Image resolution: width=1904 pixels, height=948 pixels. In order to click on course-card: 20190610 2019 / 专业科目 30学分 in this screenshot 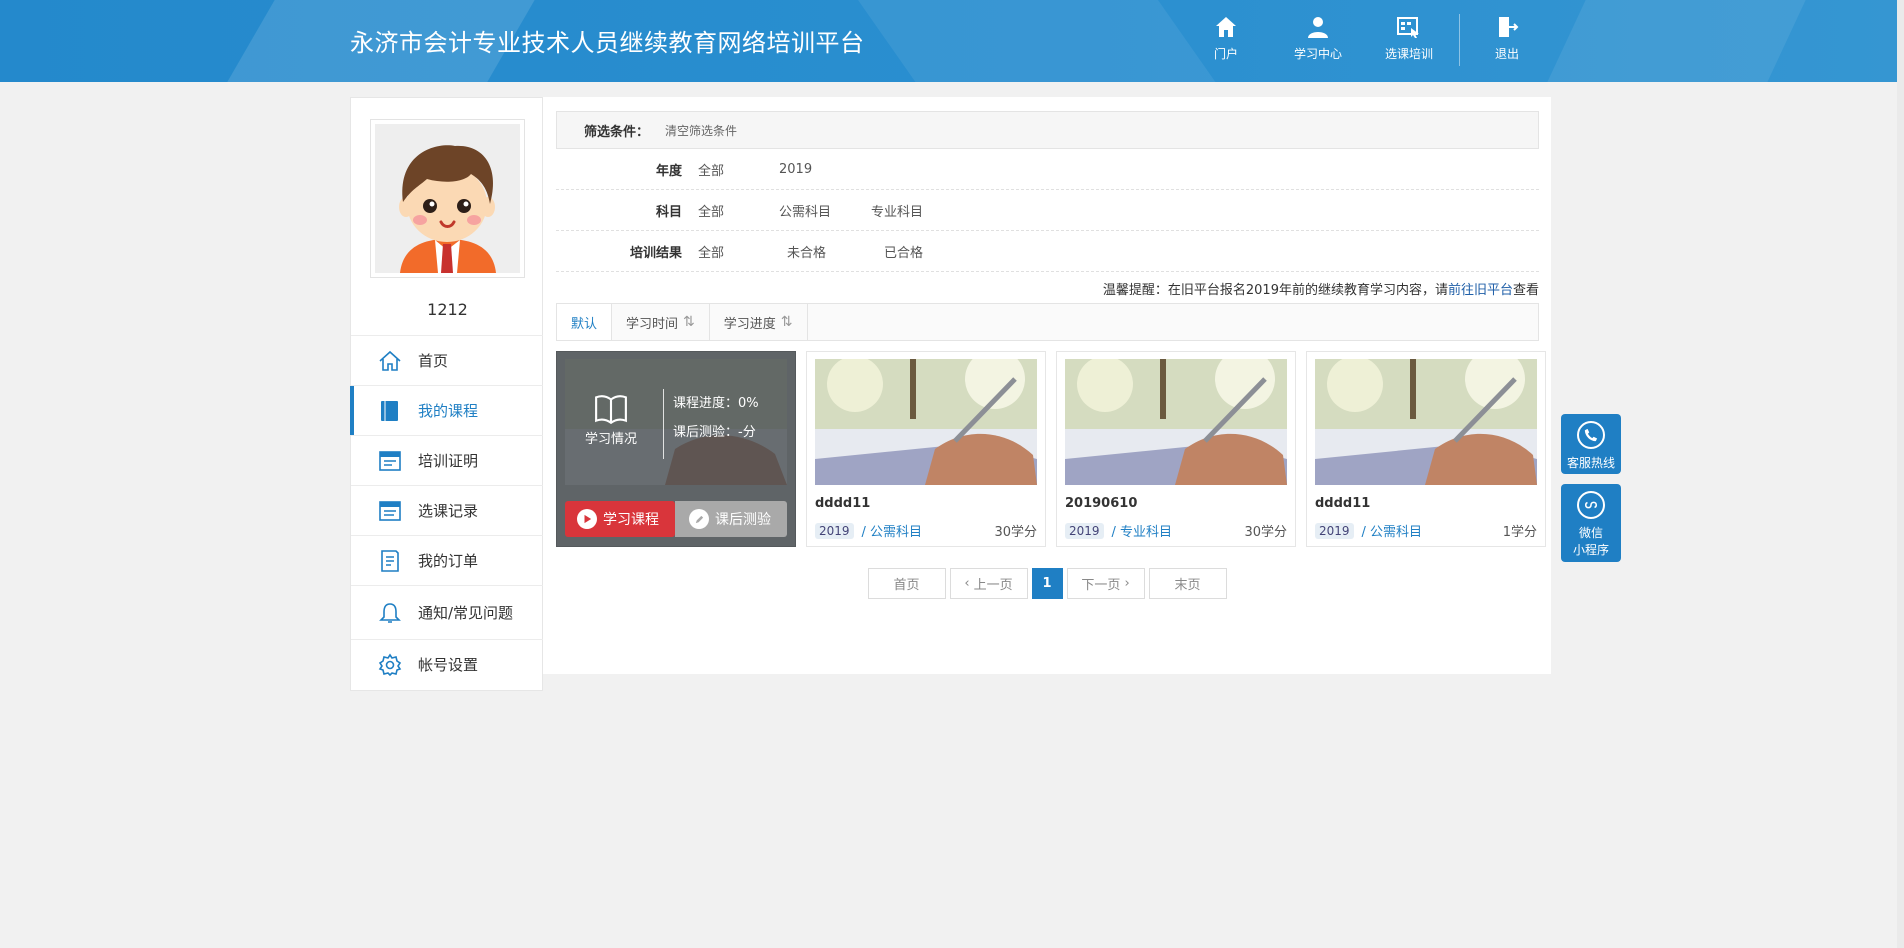, I will do `click(1176, 449)`.